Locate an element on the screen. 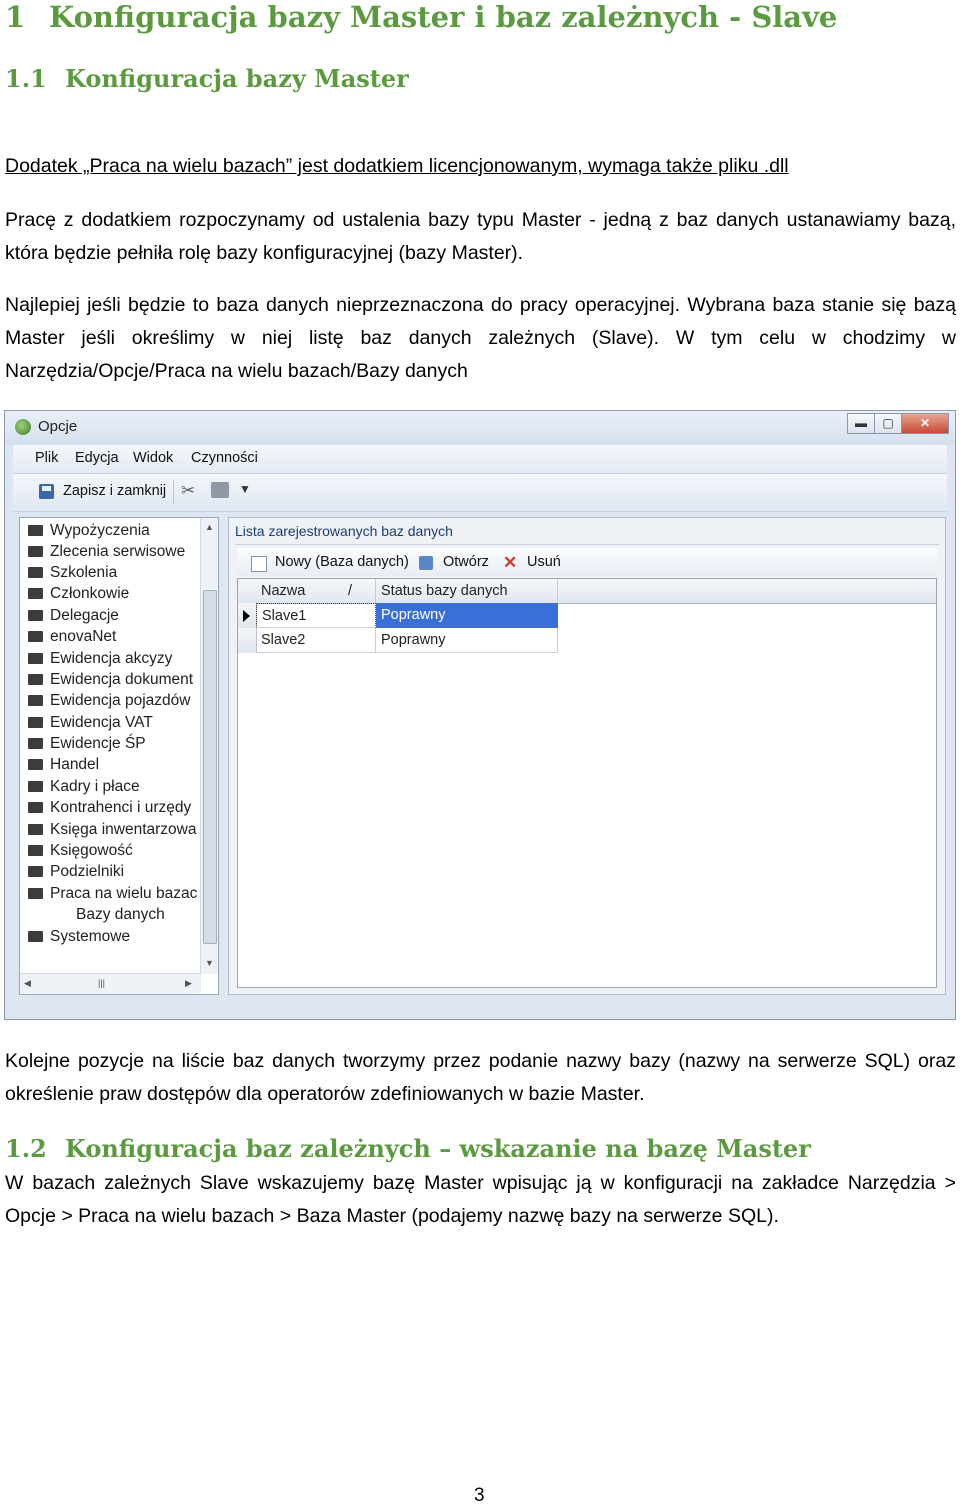 This screenshot has width=960, height=1507. tree-item: enovaNet is located at coordinates (72, 638).